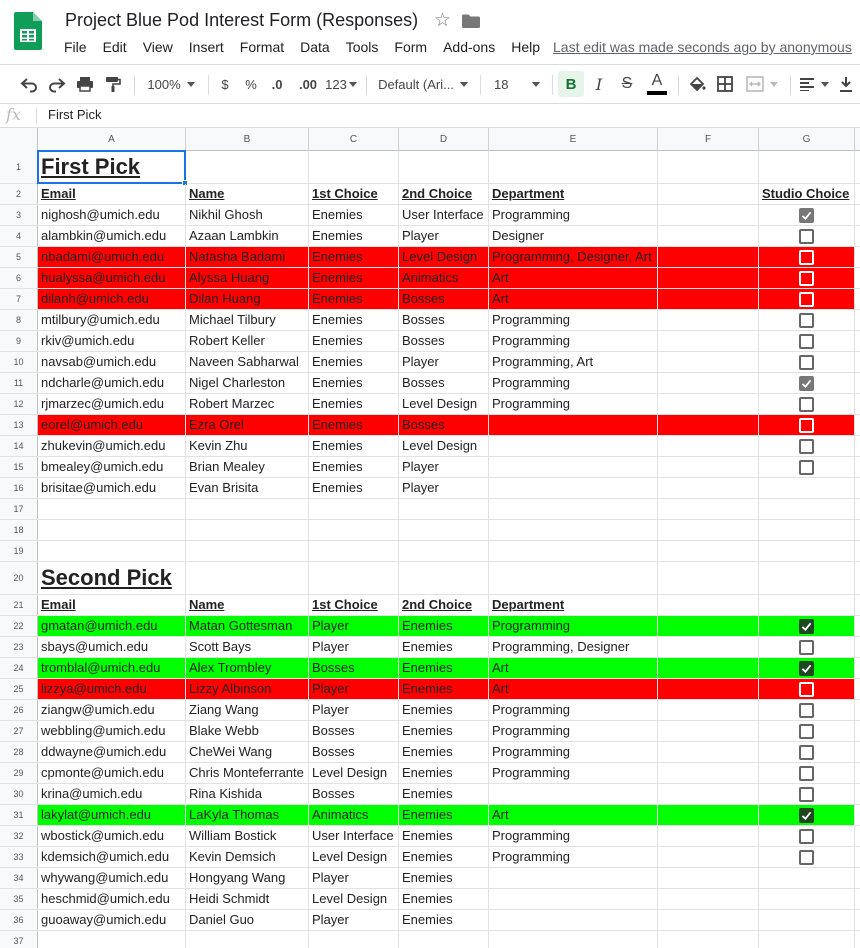  Describe the element at coordinates (247, 752) in the screenshot. I see `cell-b: CheWei Wang` at that location.